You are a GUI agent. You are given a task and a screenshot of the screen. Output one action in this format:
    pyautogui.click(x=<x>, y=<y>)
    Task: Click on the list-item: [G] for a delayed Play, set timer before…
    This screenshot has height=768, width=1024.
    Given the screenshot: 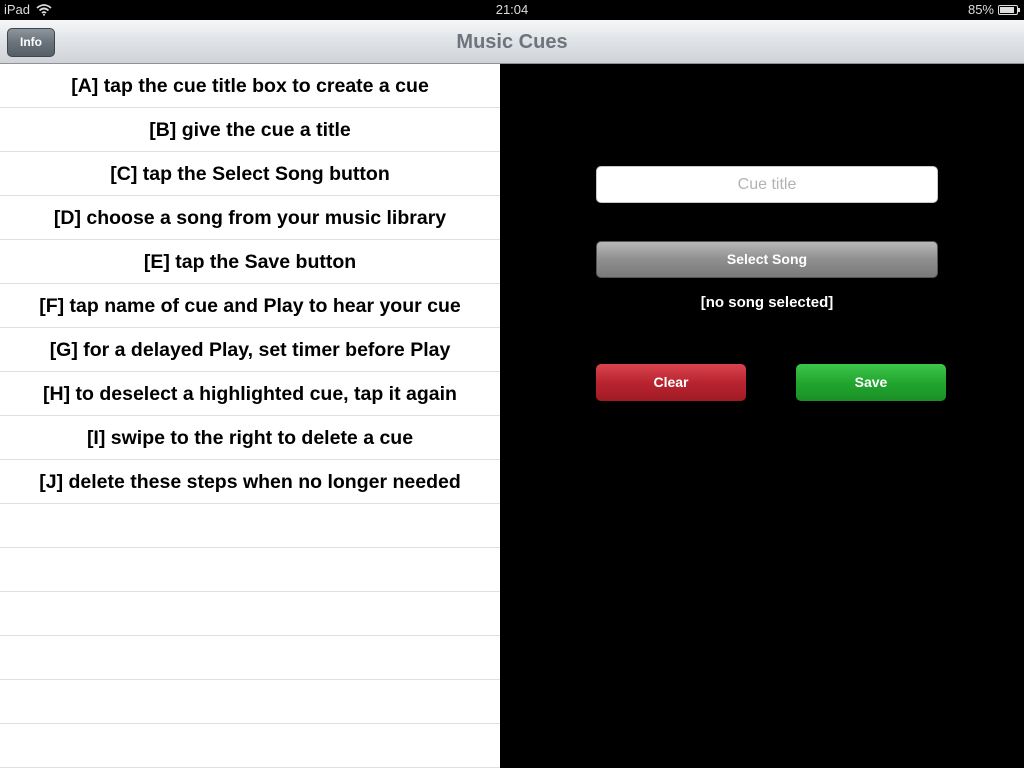 What is the action you would take?
    pyautogui.click(x=250, y=350)
    